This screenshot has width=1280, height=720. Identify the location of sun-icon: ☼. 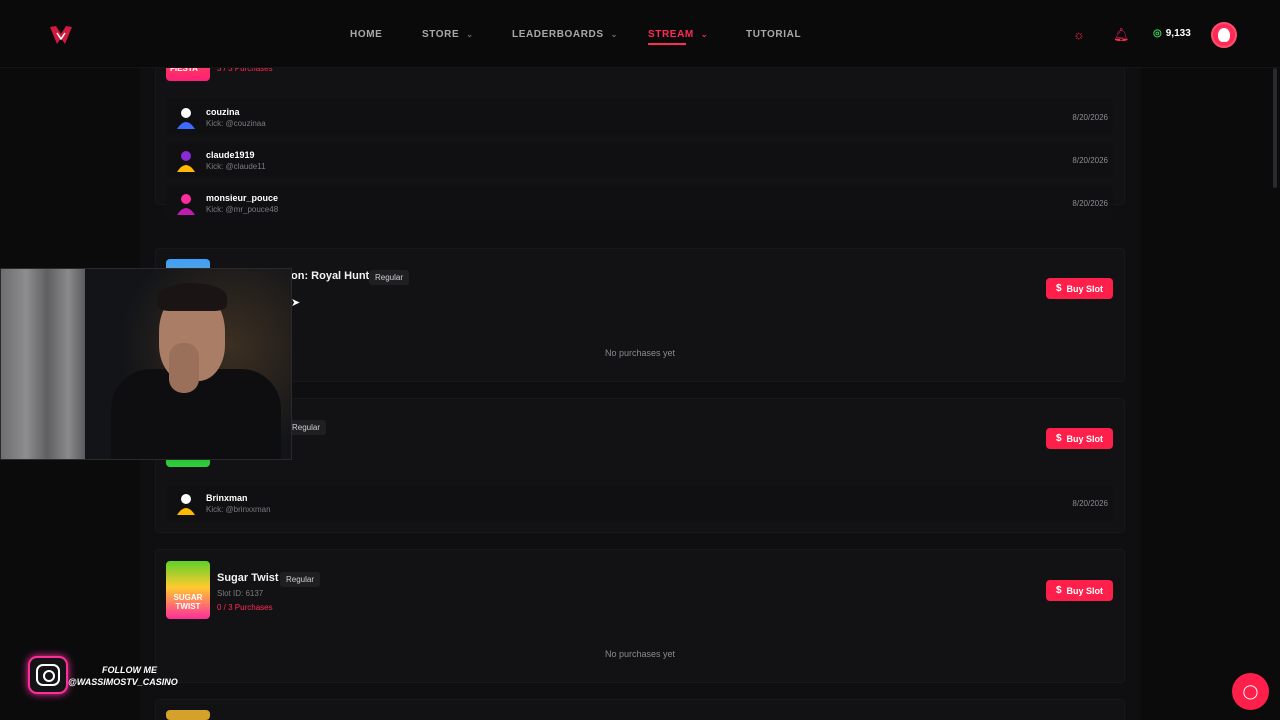
(1079, 34).